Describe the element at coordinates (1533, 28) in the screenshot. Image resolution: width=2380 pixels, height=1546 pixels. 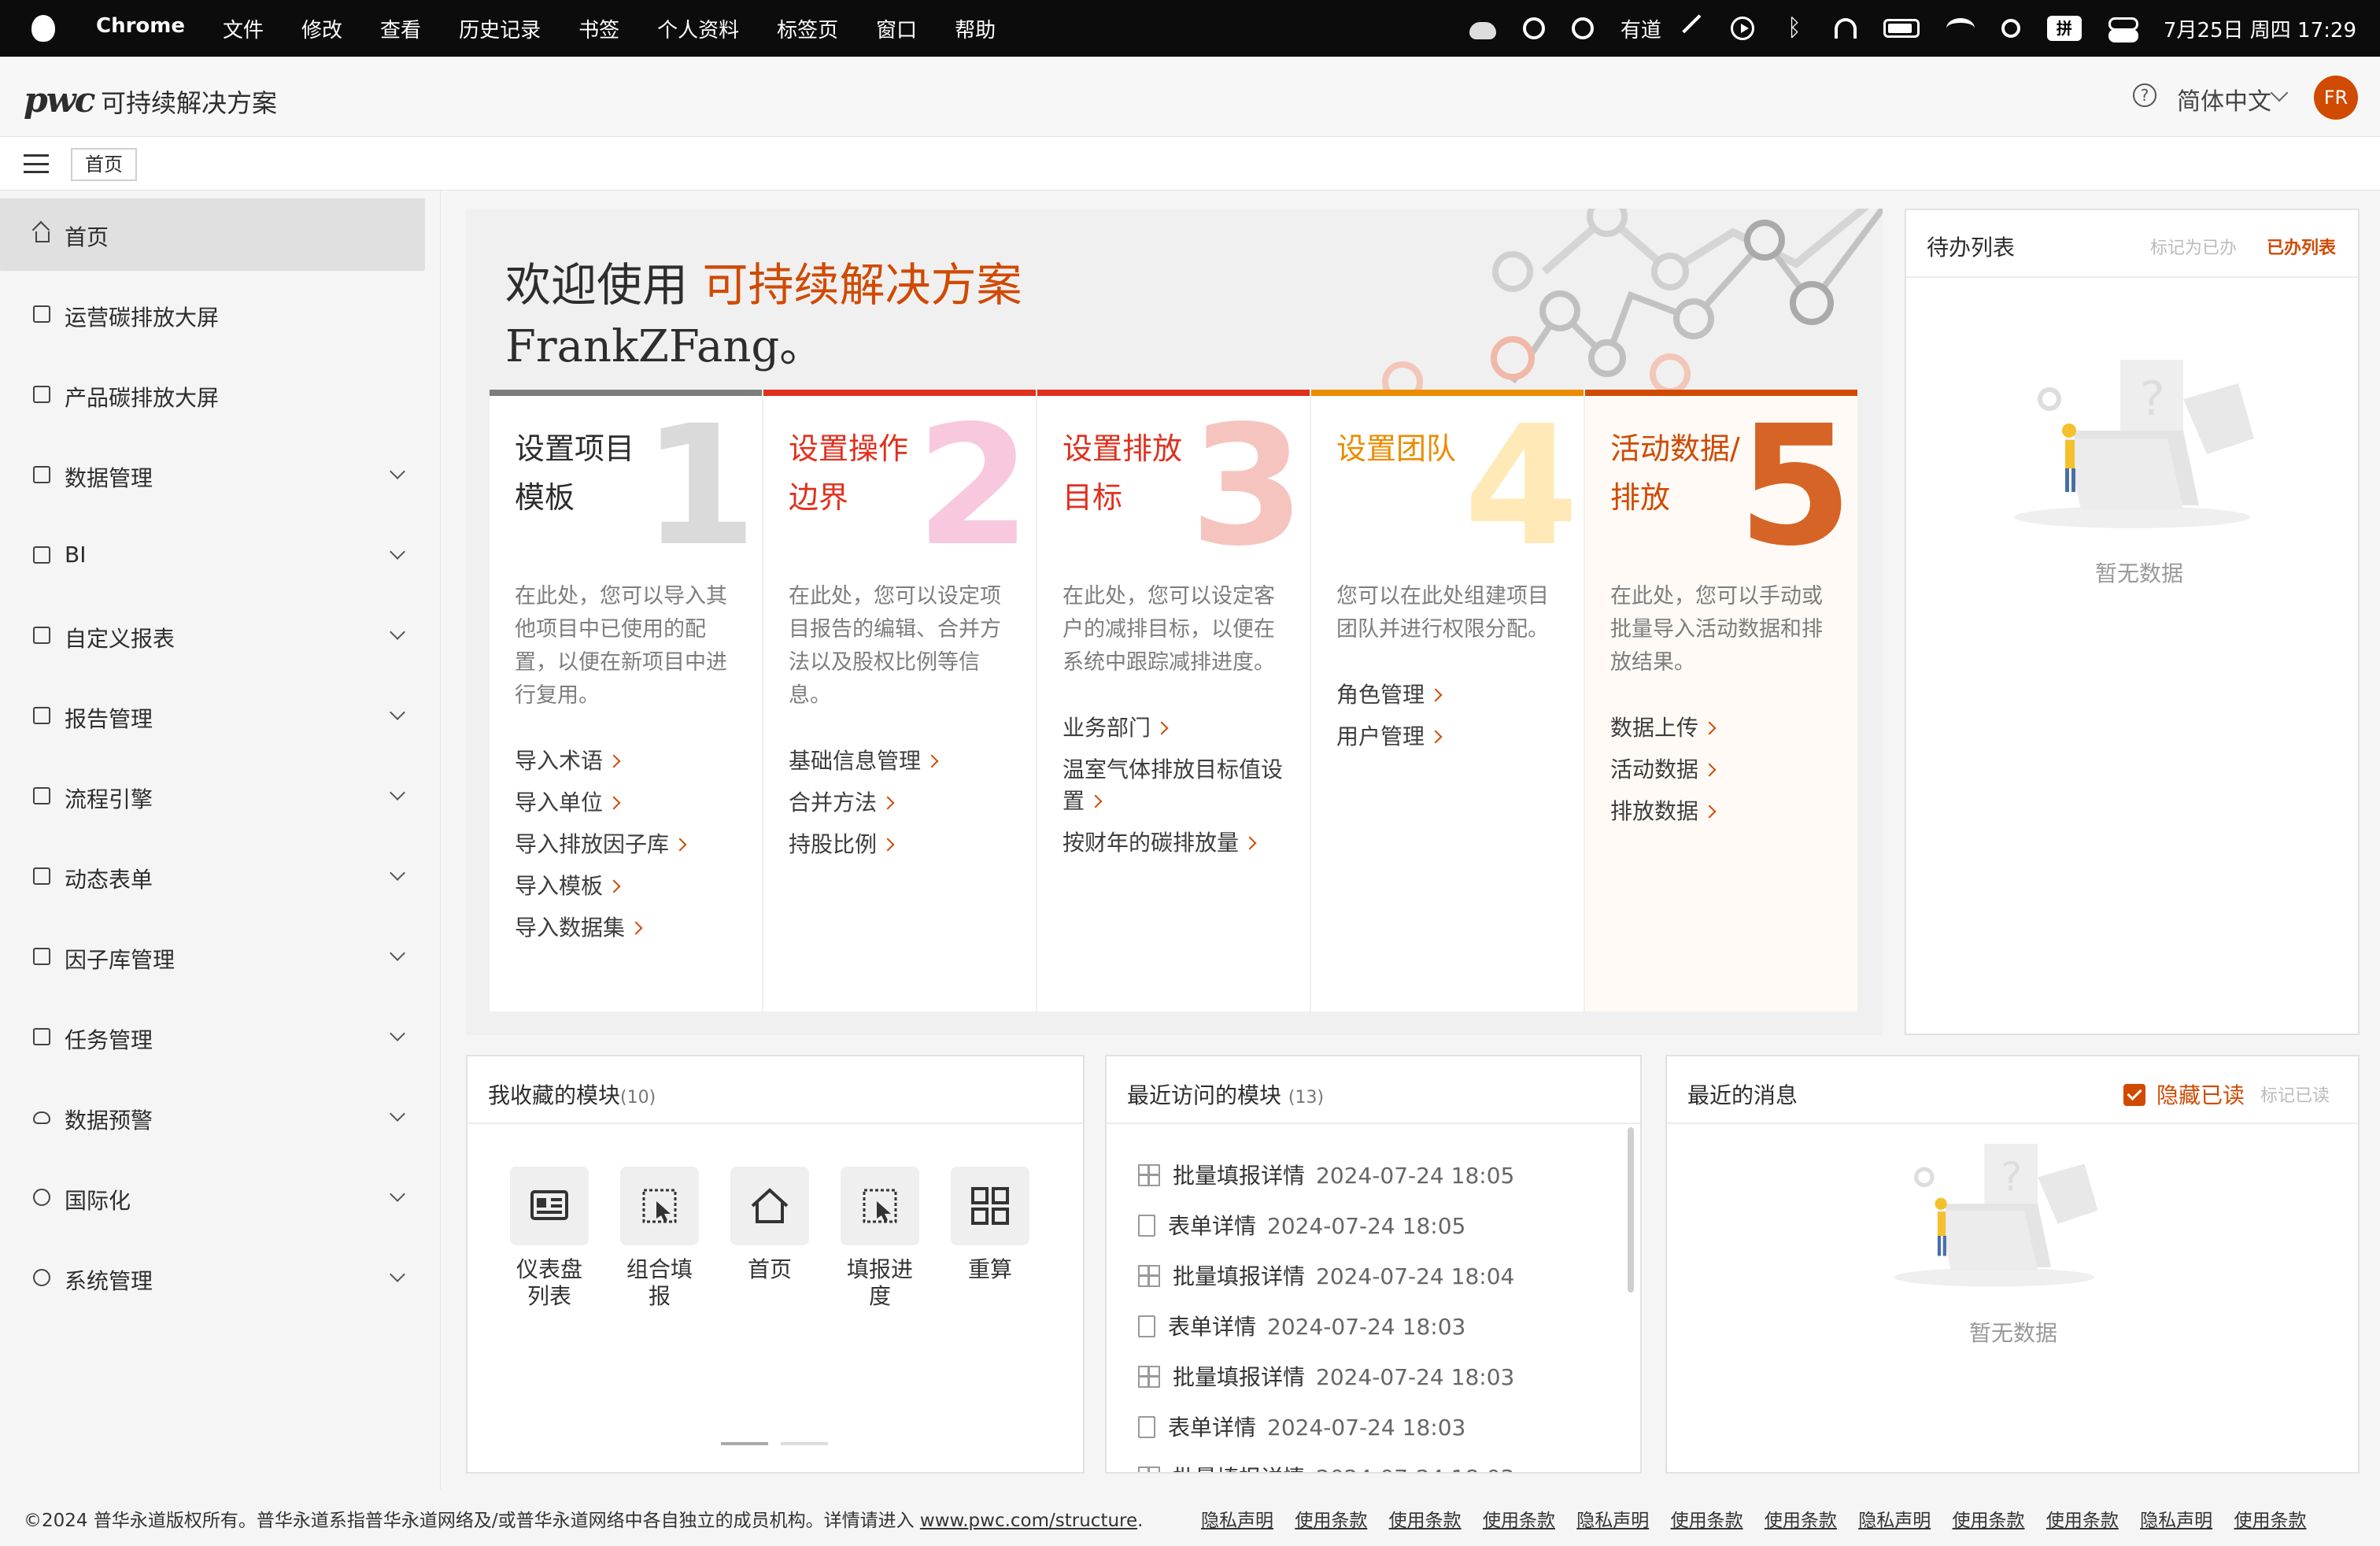
I see `gear-status-icon` at that location.